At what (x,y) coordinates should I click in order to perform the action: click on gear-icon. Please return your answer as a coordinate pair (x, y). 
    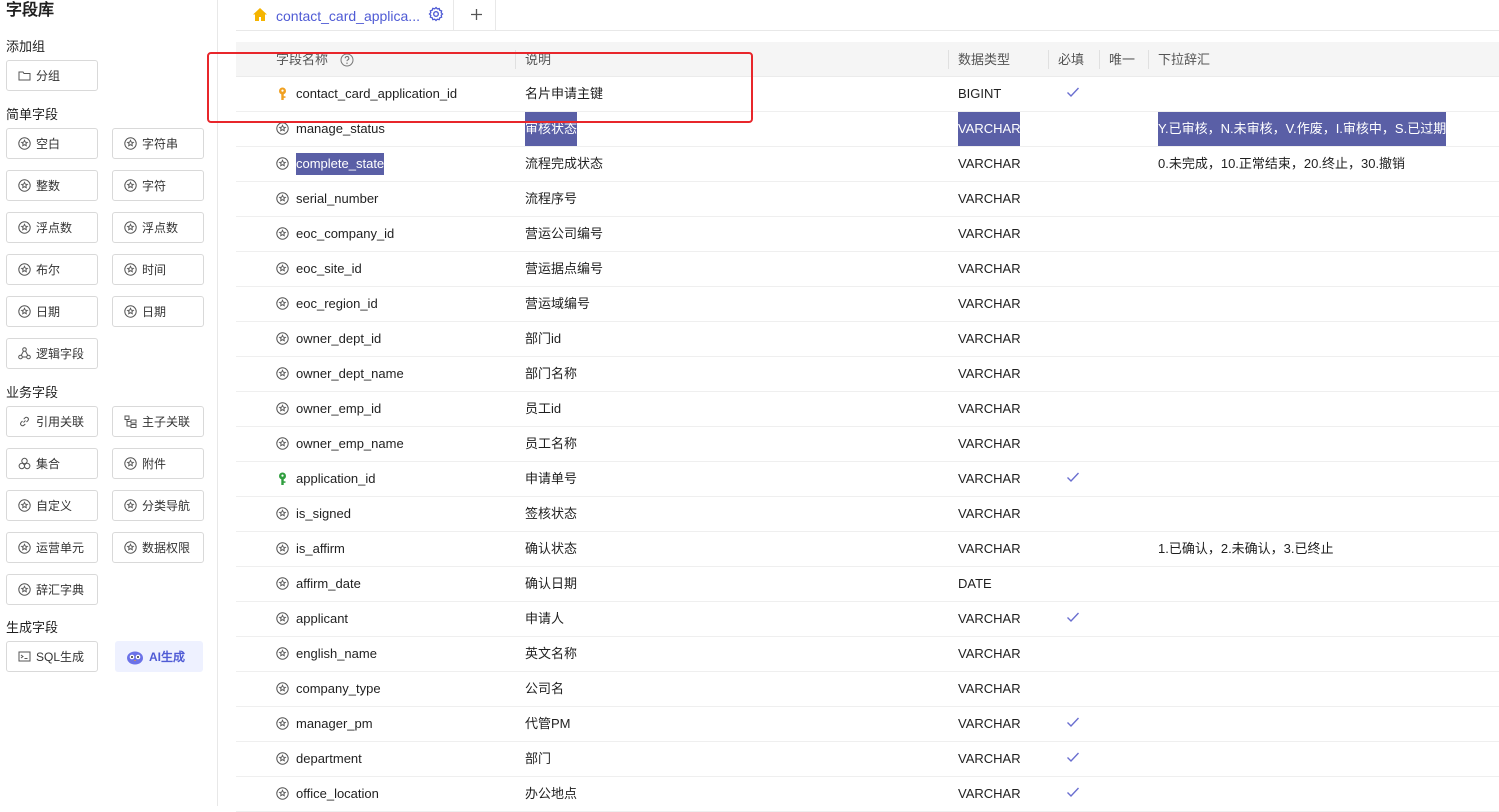
    Looking at the image, I should click on (436, 15).